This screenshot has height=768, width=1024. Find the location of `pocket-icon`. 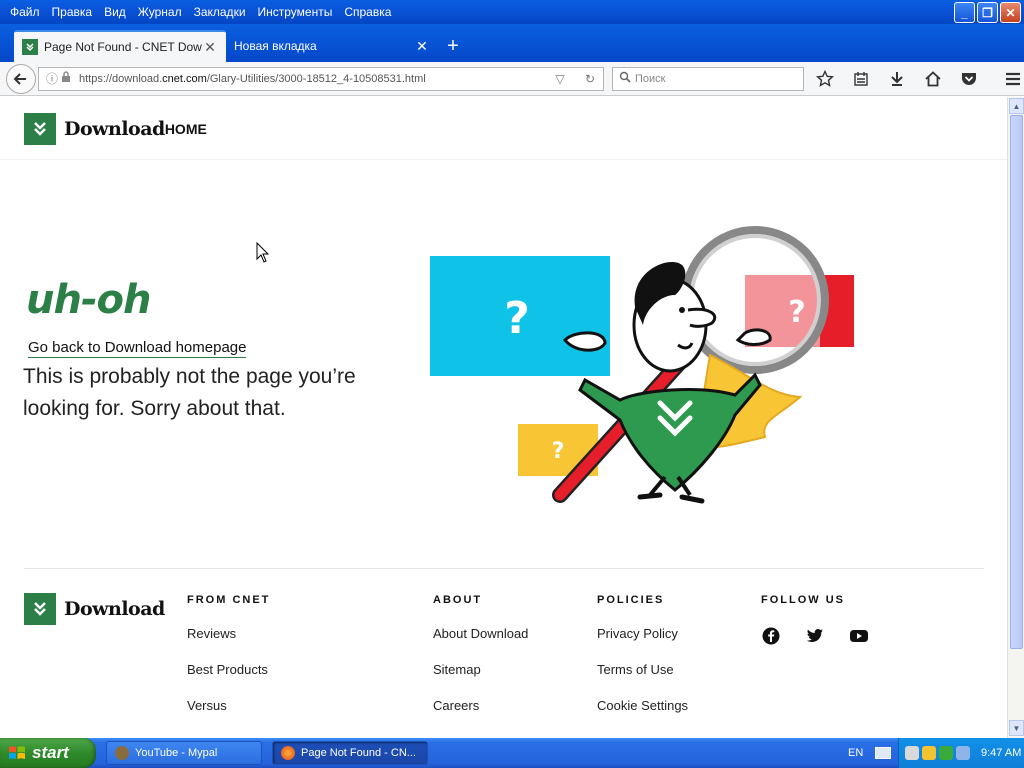

pocket-icon is located at coordinates (969, 79).